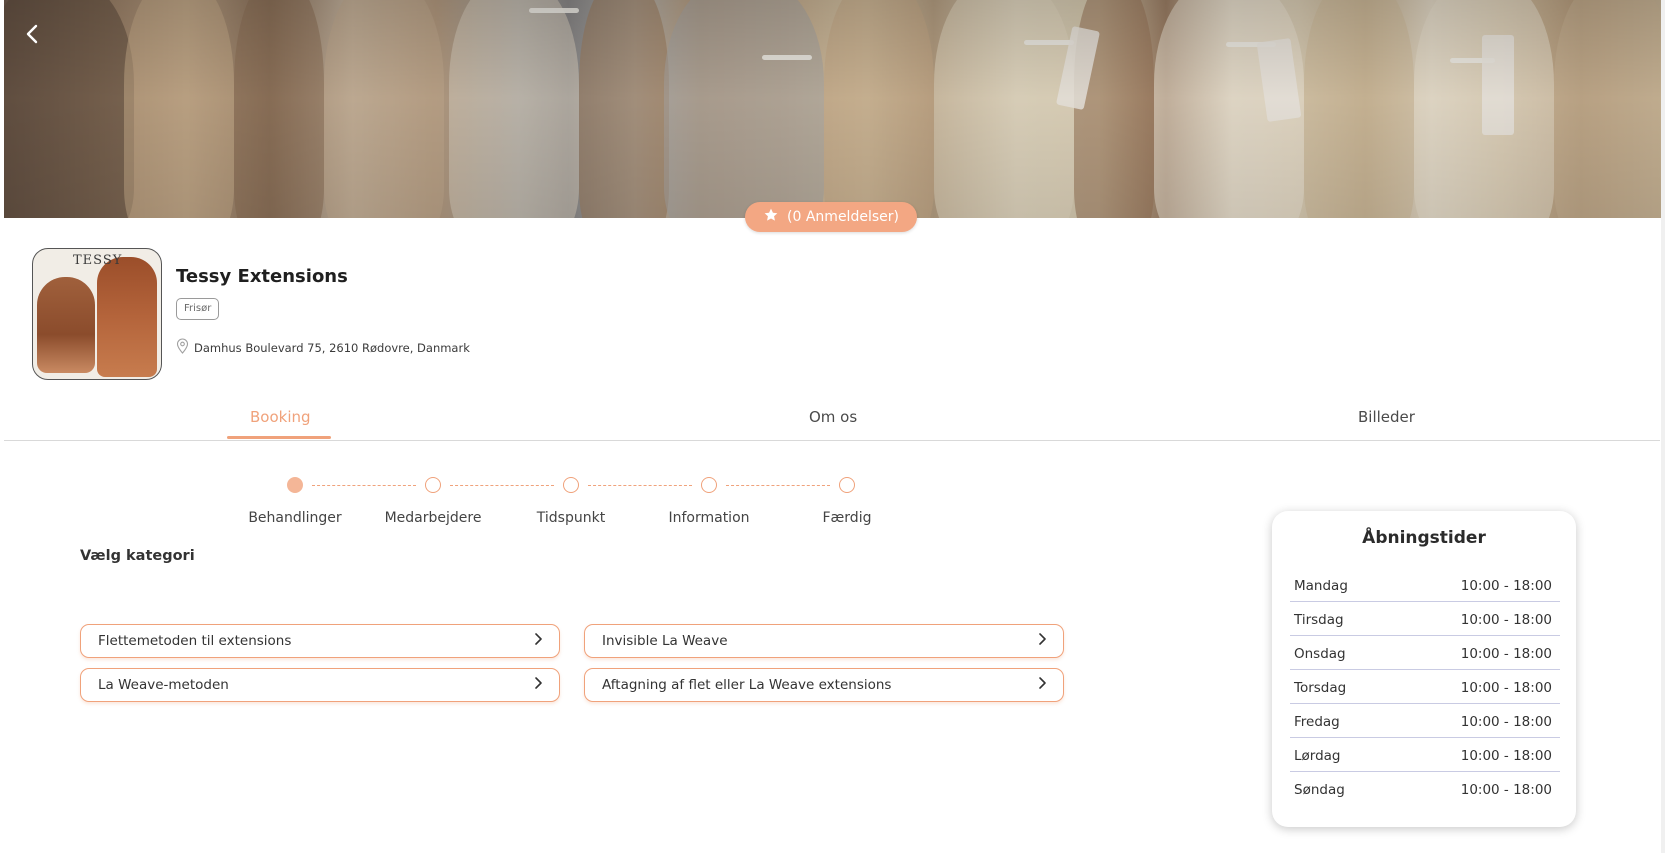 This screenshot has height=853, width=1665. I want to click on hours-row: Mandag 10:00 - 18:00, so click(1425, 584).